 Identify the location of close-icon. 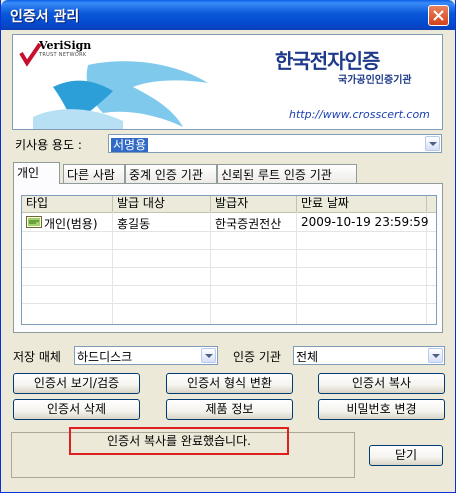
(438, 15).